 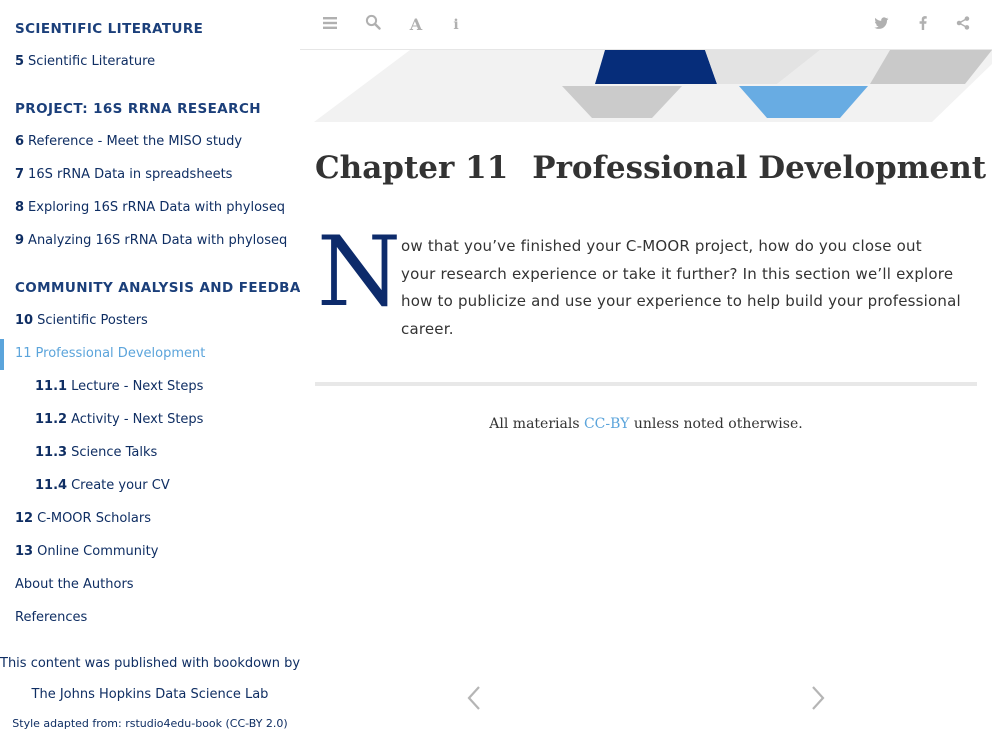 I want to click on footer-divider, so click(x=646, y=384).